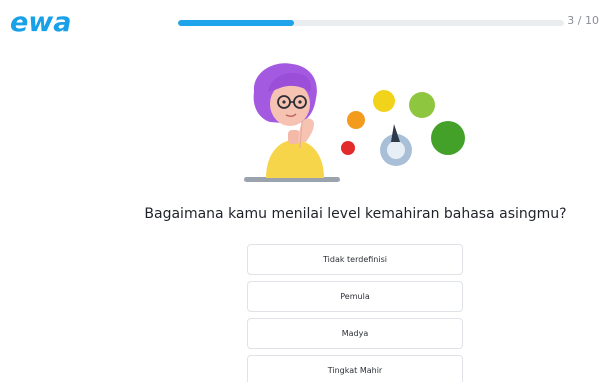 The width and height of the screenshot is (607, 382). Describe the element at coordinates (236, 23) in the screenshot. I see `progress-fill` at that location.